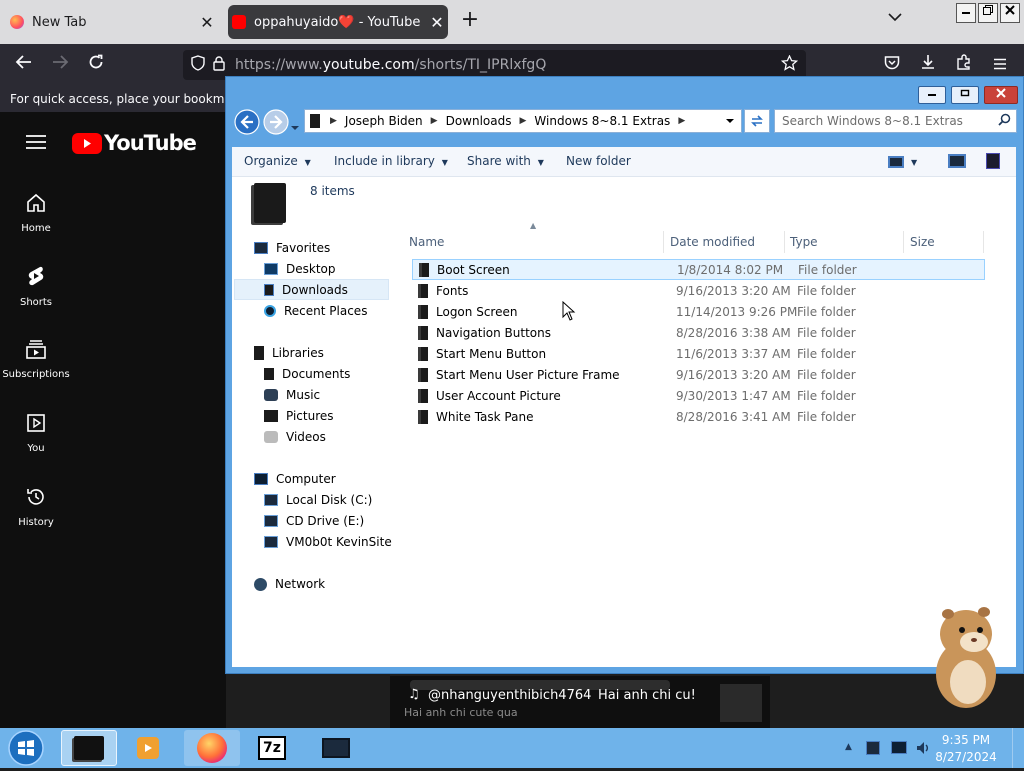 The width and height of the screenshot is (1024, 771). What do you see at coordinates (289, 584) in the screenshot?
I see `nav-network: Network` at bounding box center [289, 584].